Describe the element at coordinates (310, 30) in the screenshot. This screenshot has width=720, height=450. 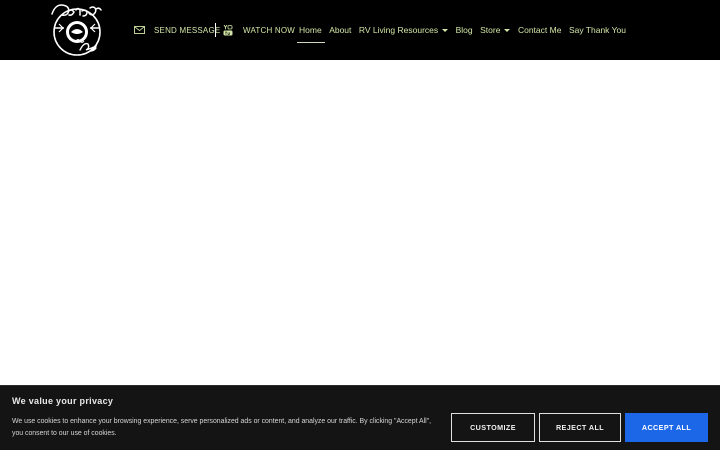
I see `nav-item-home-label: Home` at that location.